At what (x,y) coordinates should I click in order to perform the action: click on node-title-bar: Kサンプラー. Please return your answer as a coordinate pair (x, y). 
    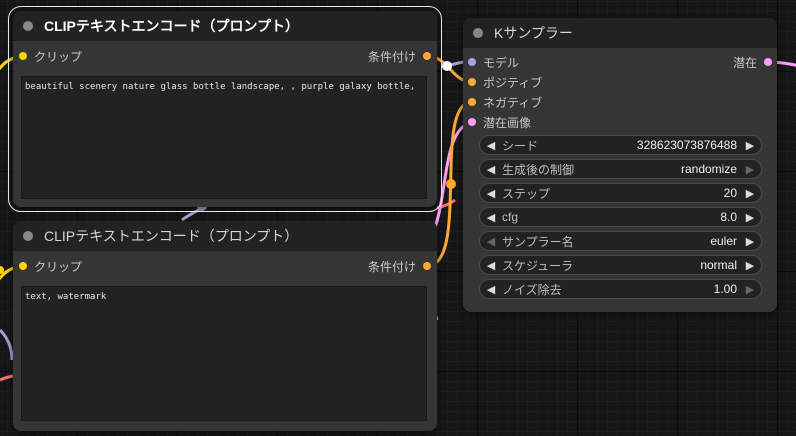
    Looking at the image, I should click on (620, 33).